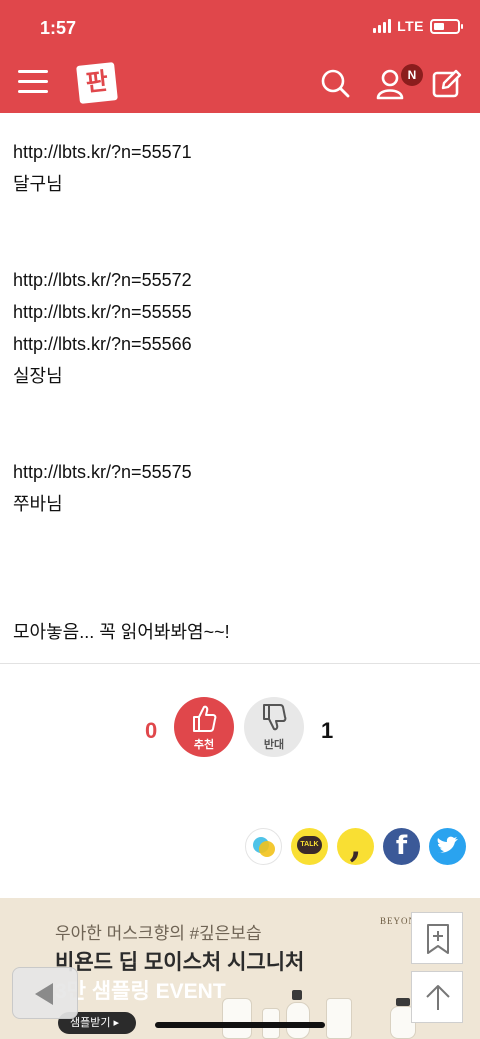  I want to click on post-link: http://lbts.kr/?n=55572, so click(240, 280).